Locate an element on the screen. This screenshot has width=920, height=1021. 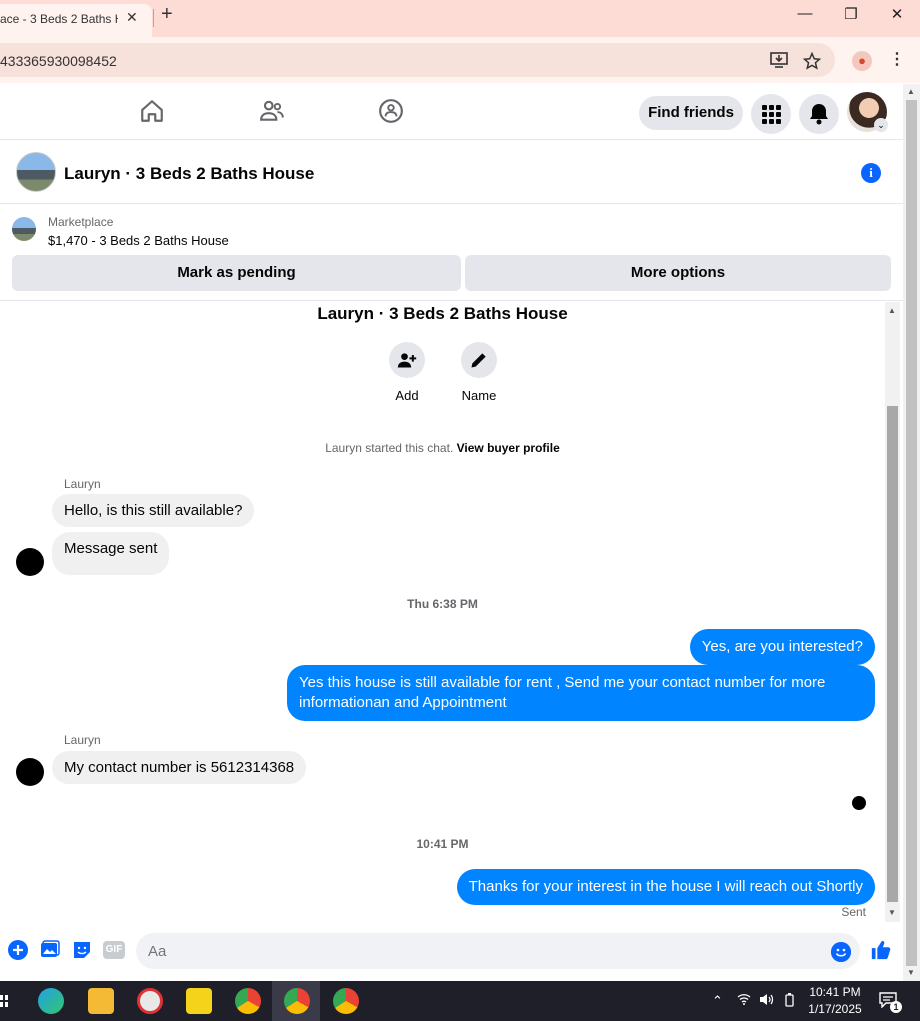
message-status: Sent is located at coordinates (853, 912).